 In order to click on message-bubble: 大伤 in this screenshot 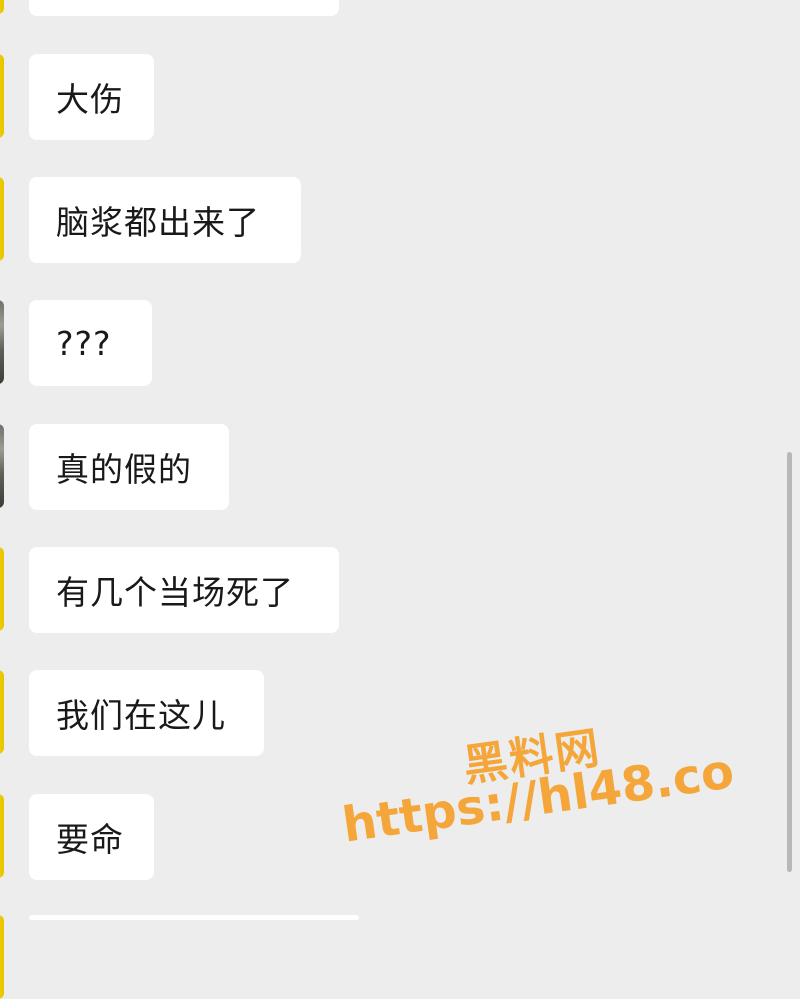, I will do `click(91, 97)`.